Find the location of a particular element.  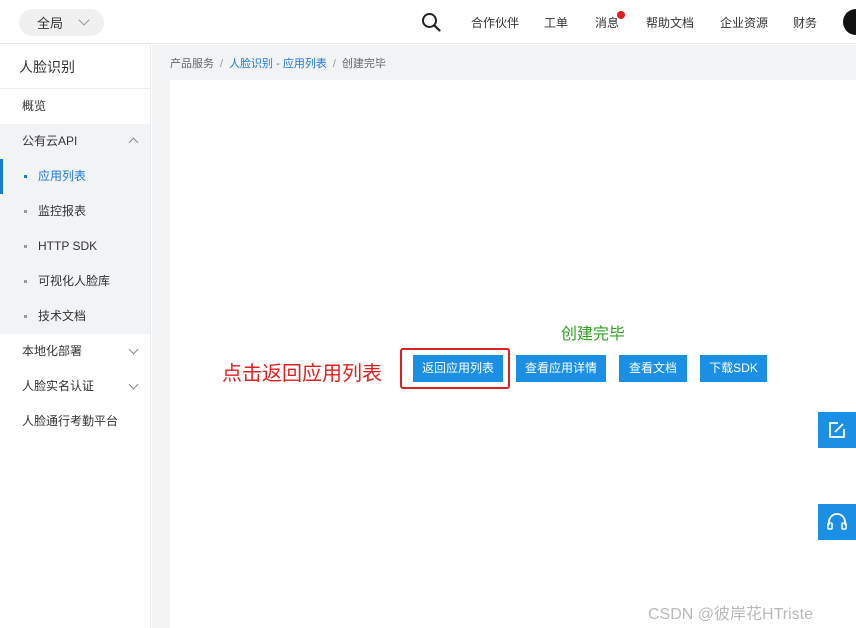

sidebar-item-label: 可视化人脸库 is located at coordinates (74, 281).